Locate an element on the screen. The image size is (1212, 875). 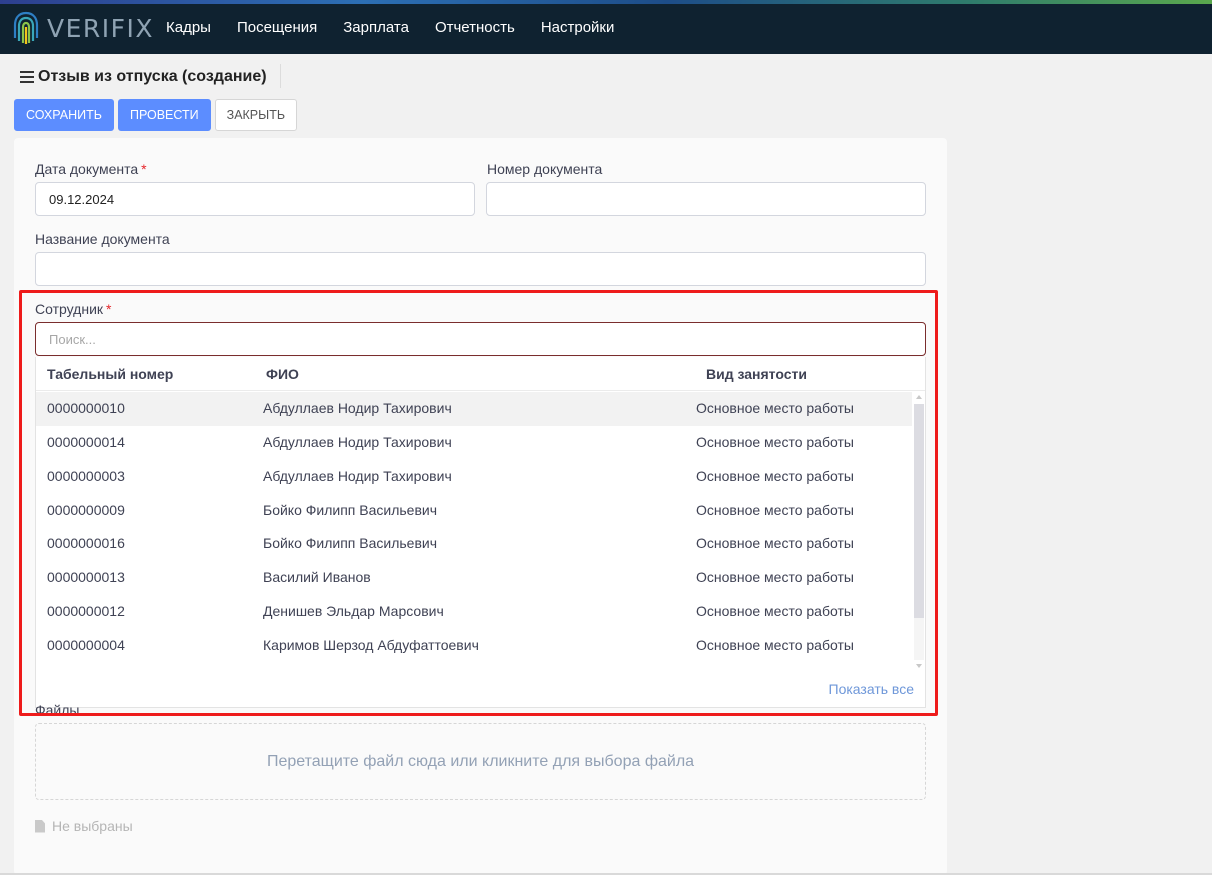
nav-item-poseshcheniya: Посещения is located at coordinates (277, 27).